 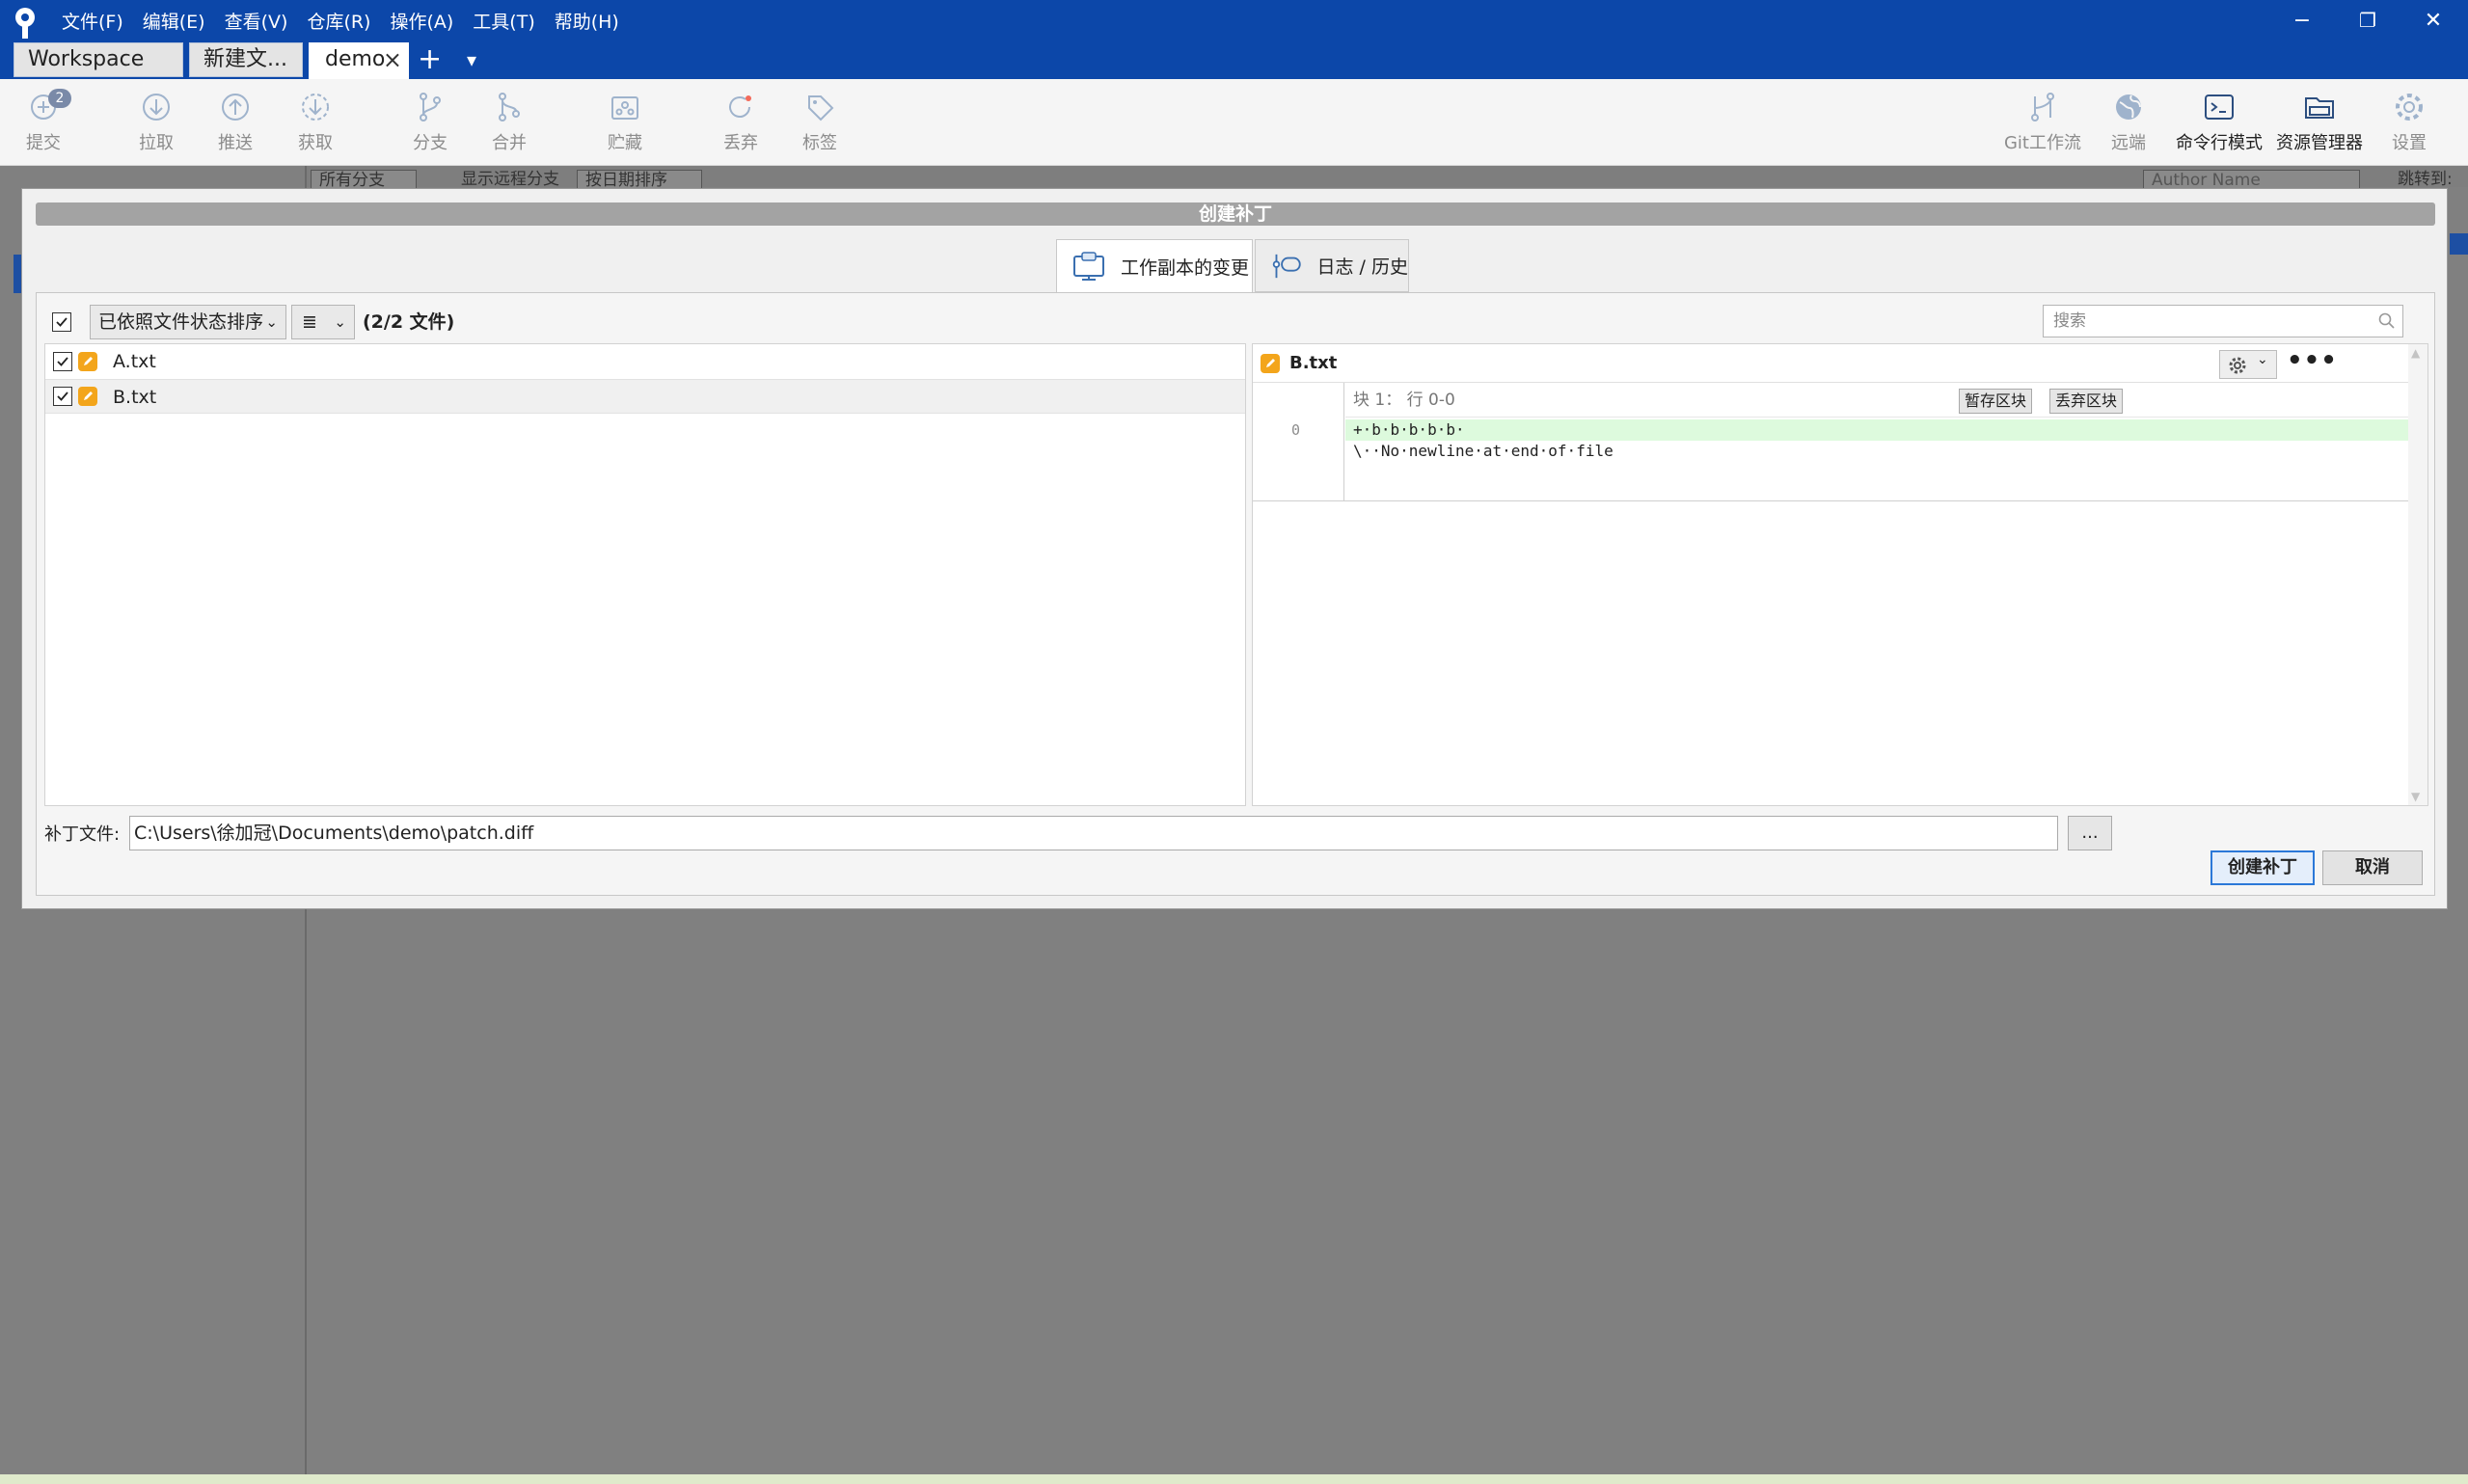 I want to click on tab-log-history: 日志 / 历史, so click(x=1332, y=265).